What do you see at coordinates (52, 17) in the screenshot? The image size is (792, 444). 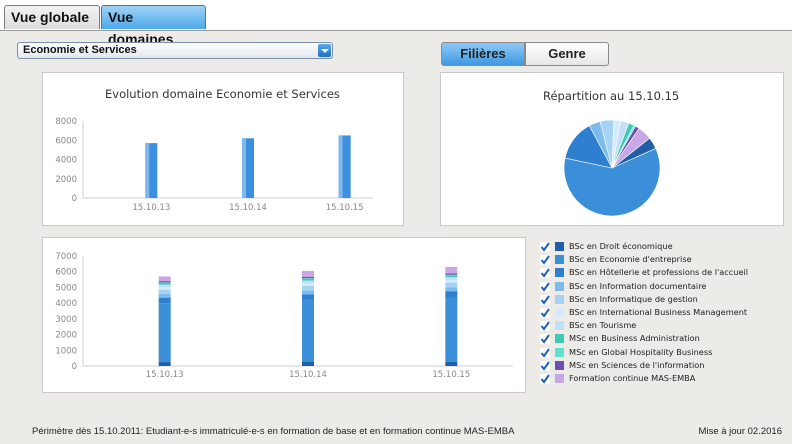 I see `tab-vue-globale: Vue globale` at bounding box center [52, 17].